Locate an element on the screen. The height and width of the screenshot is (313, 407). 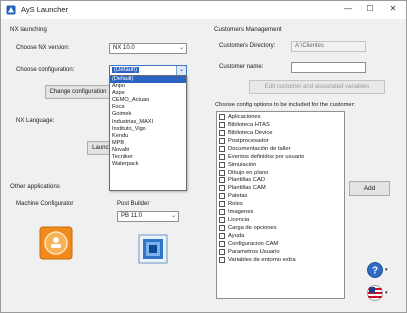
config-option-row: Carga de opciones is located at coordinates (280, 228).